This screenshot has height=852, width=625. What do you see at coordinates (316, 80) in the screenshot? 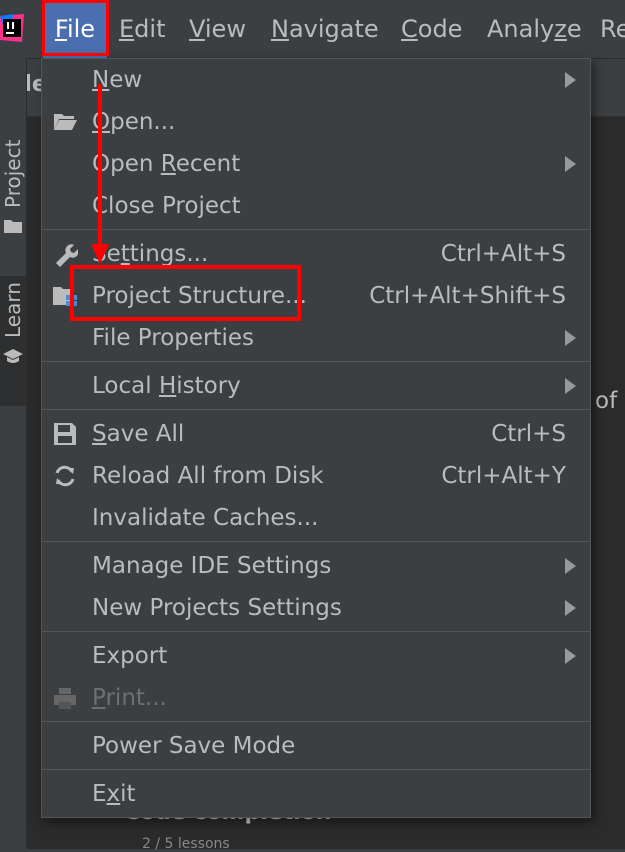
I see `menu-item-new: New` at bounding box center [316, 80].